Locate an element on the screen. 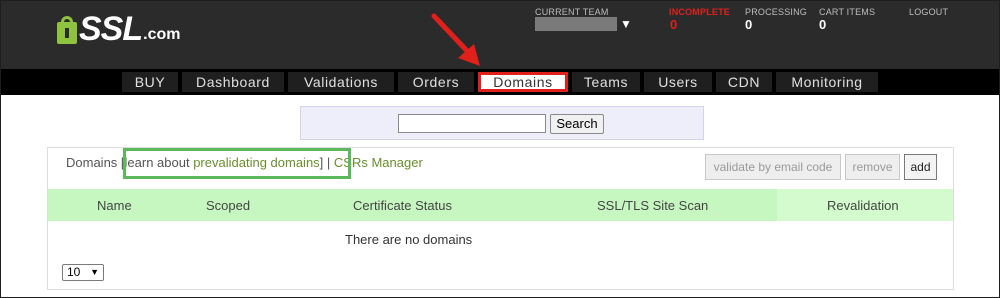 Image resolution: width=1000 pixels, height=298 pixels. logout-link: LOGOUT is located at coordinates (928, 12).